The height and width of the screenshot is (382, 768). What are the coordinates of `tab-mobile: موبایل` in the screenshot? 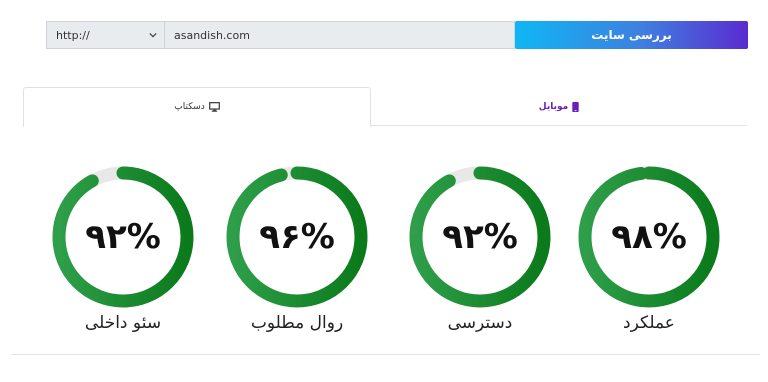 It's located at (559, 106).